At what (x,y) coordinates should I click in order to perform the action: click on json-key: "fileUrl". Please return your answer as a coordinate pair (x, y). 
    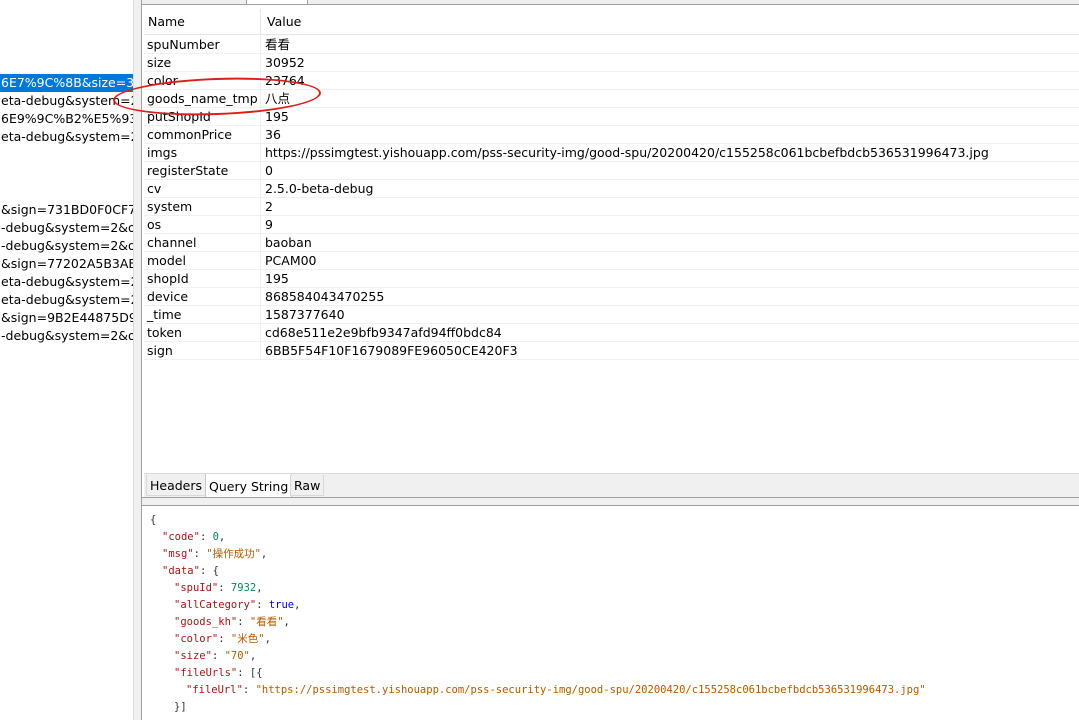
    Looking at the image, I should click on (214, 690).